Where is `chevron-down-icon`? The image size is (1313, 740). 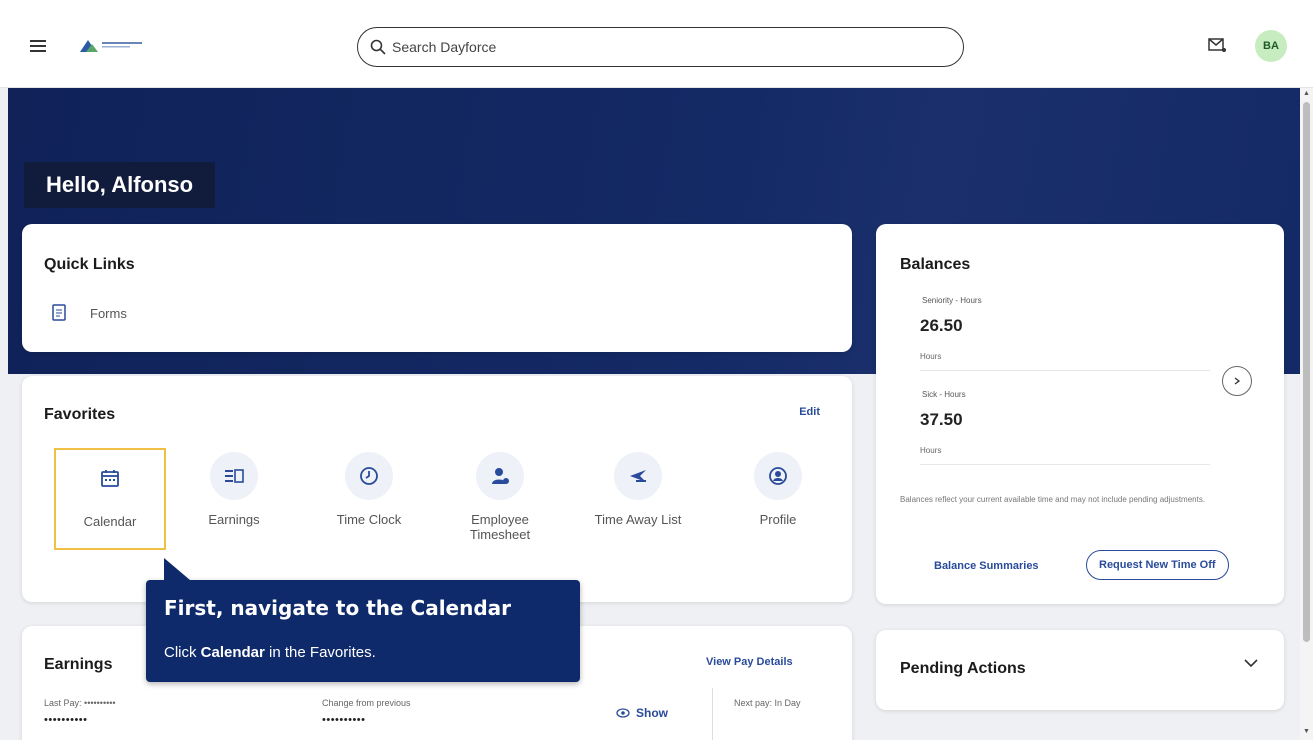
chevron-down-icon is located at coordinates (1251, 663).